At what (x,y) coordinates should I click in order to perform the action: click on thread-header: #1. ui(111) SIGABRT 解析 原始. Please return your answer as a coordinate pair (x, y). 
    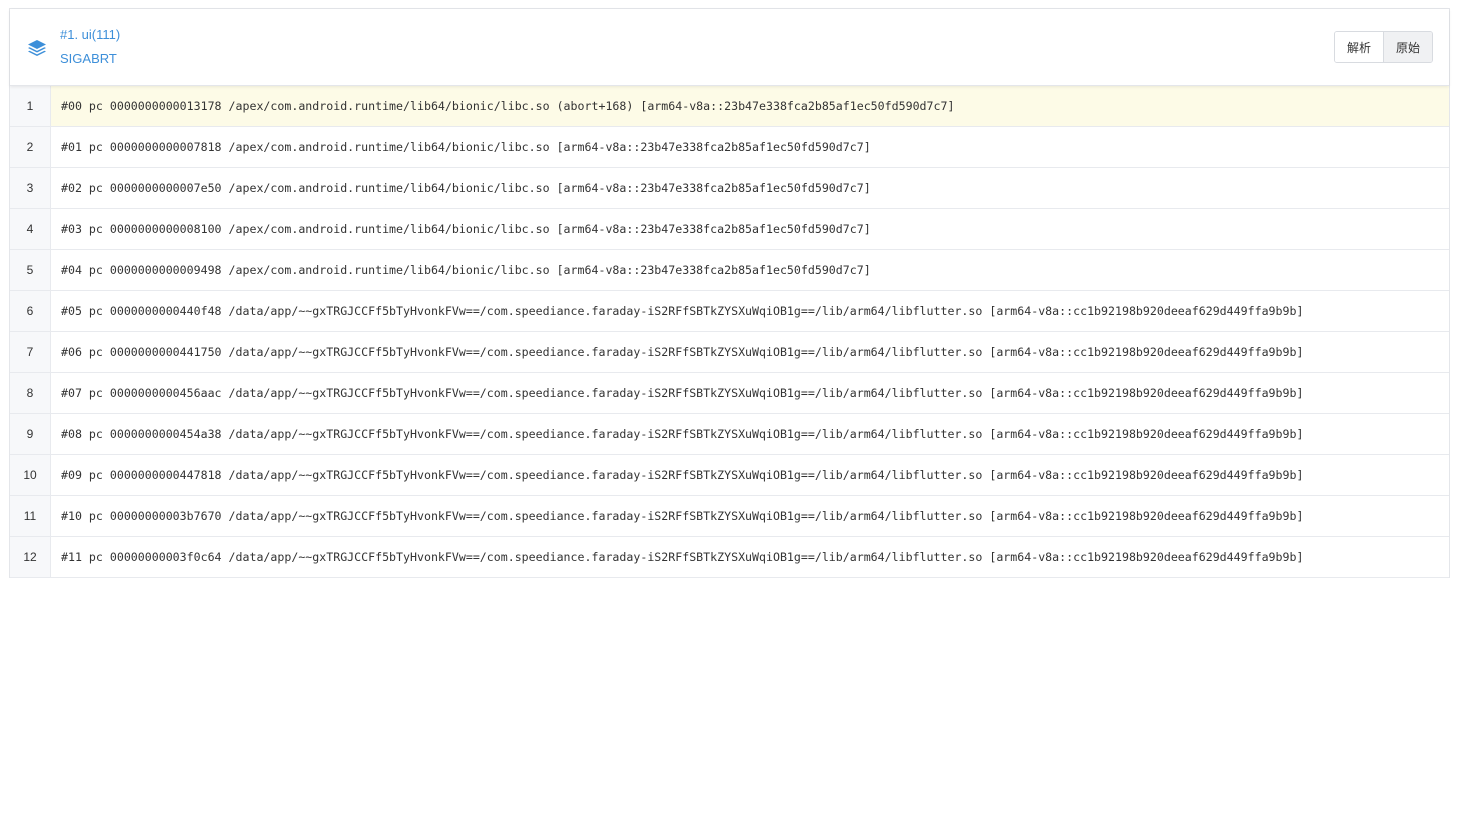
    Looking at the image, I should click on (729, 47).